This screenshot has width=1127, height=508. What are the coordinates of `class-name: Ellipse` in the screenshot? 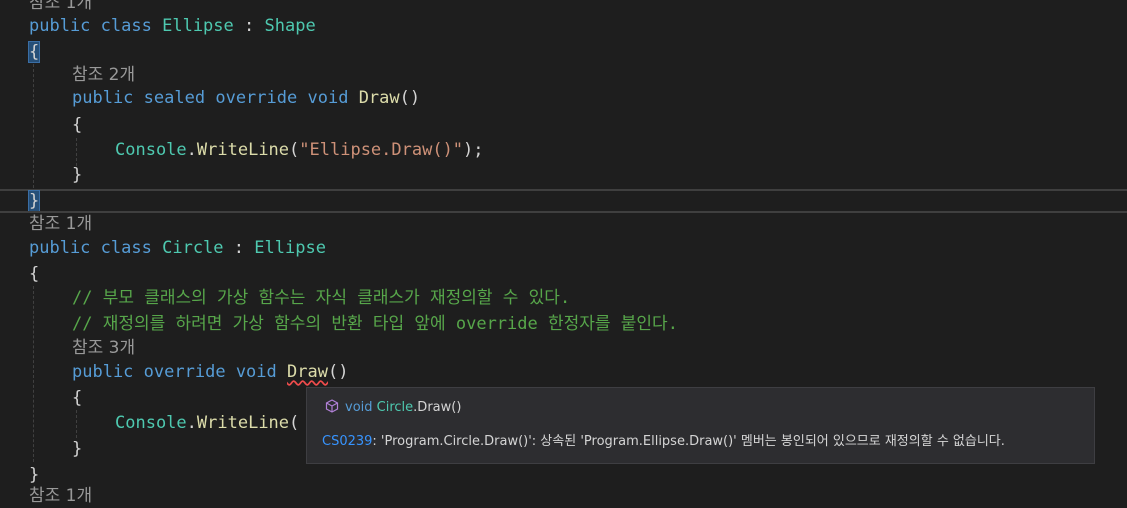 It's located at (198, 26).